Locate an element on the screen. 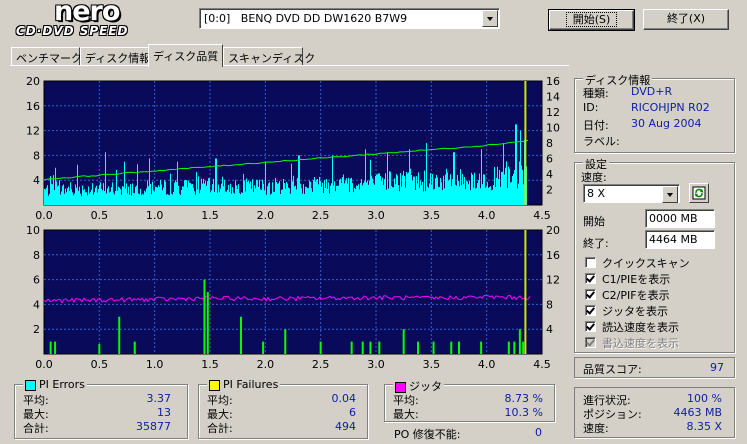 The height and width of the screenshot is (444, 747). speed-select-value: 8 X is located at coordinates (596, 193).